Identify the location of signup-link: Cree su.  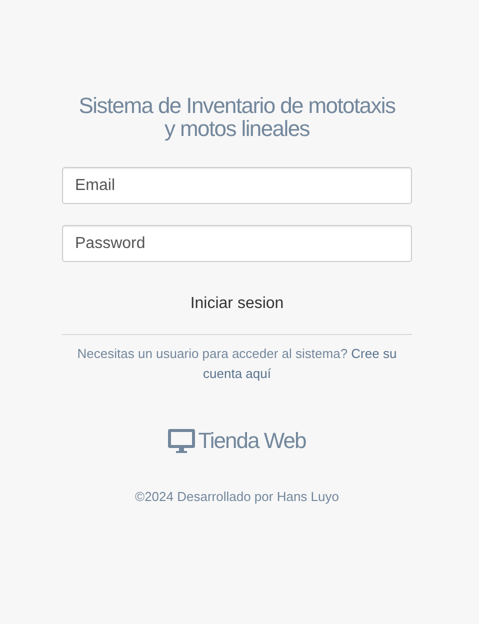
(374, 353).